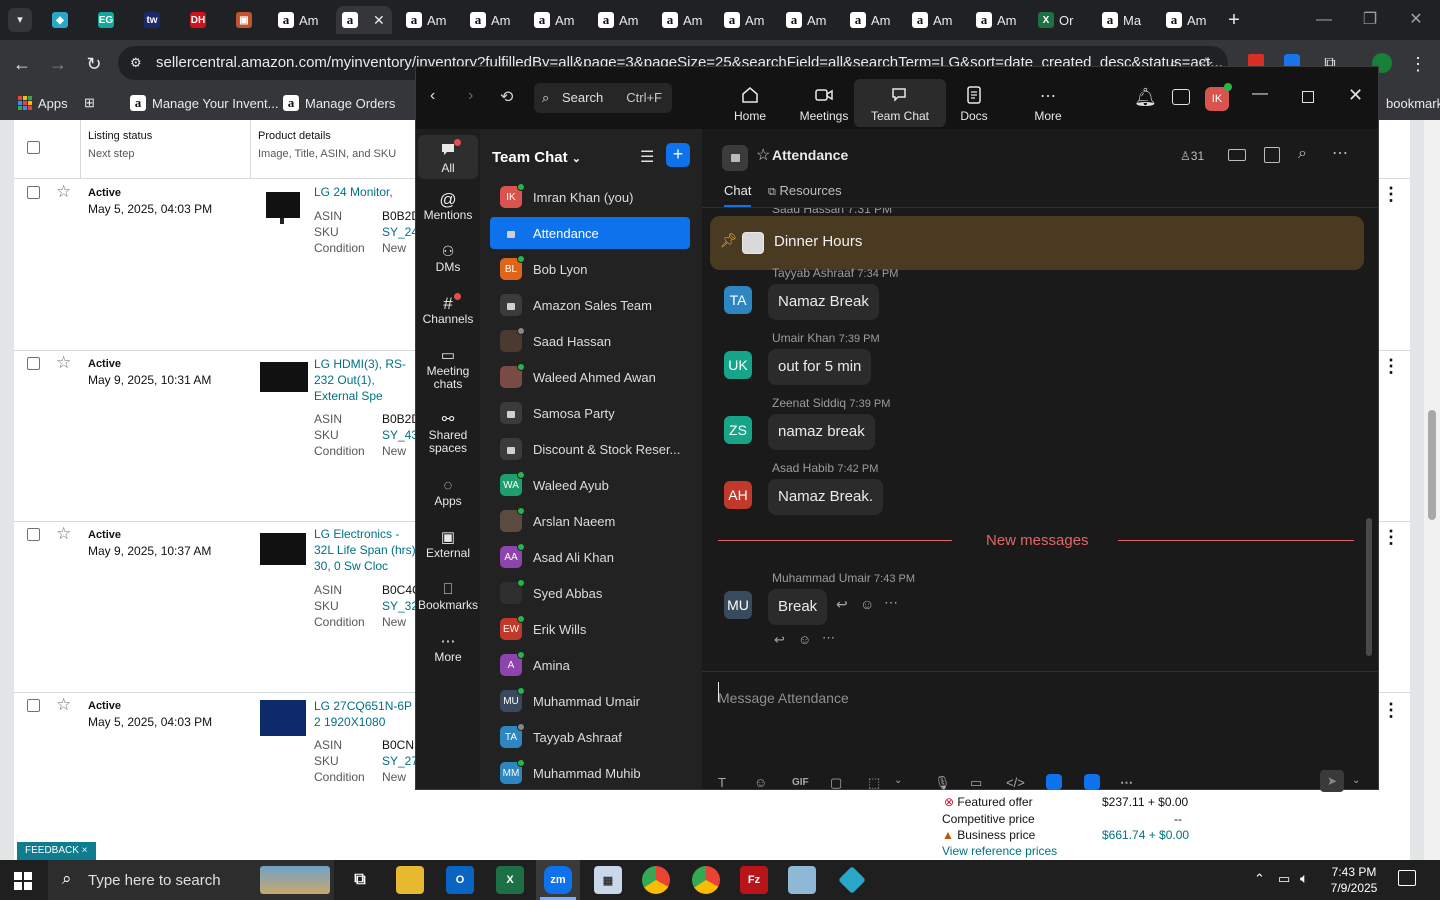  I want to click on business-price-value: $661.74 + $0.00, so click(1145, 835).